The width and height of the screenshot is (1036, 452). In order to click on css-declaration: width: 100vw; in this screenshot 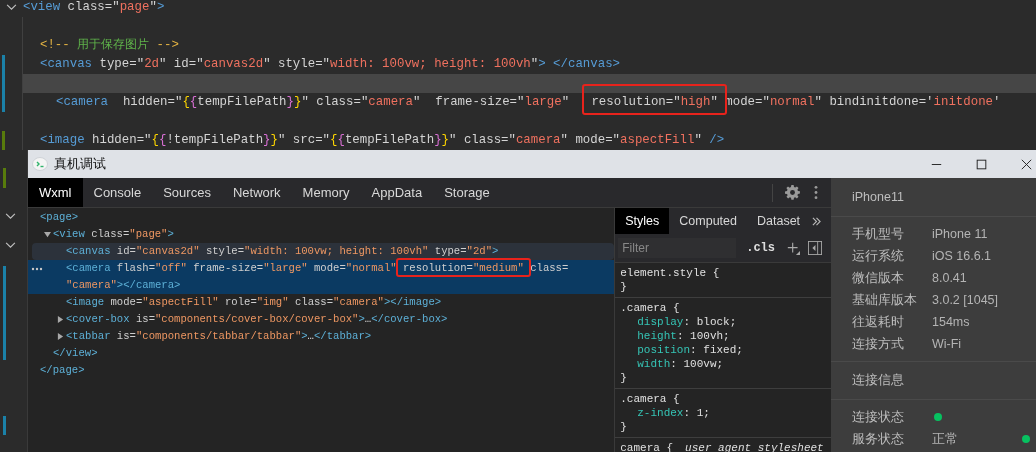, I will do `click(680, 364)`.